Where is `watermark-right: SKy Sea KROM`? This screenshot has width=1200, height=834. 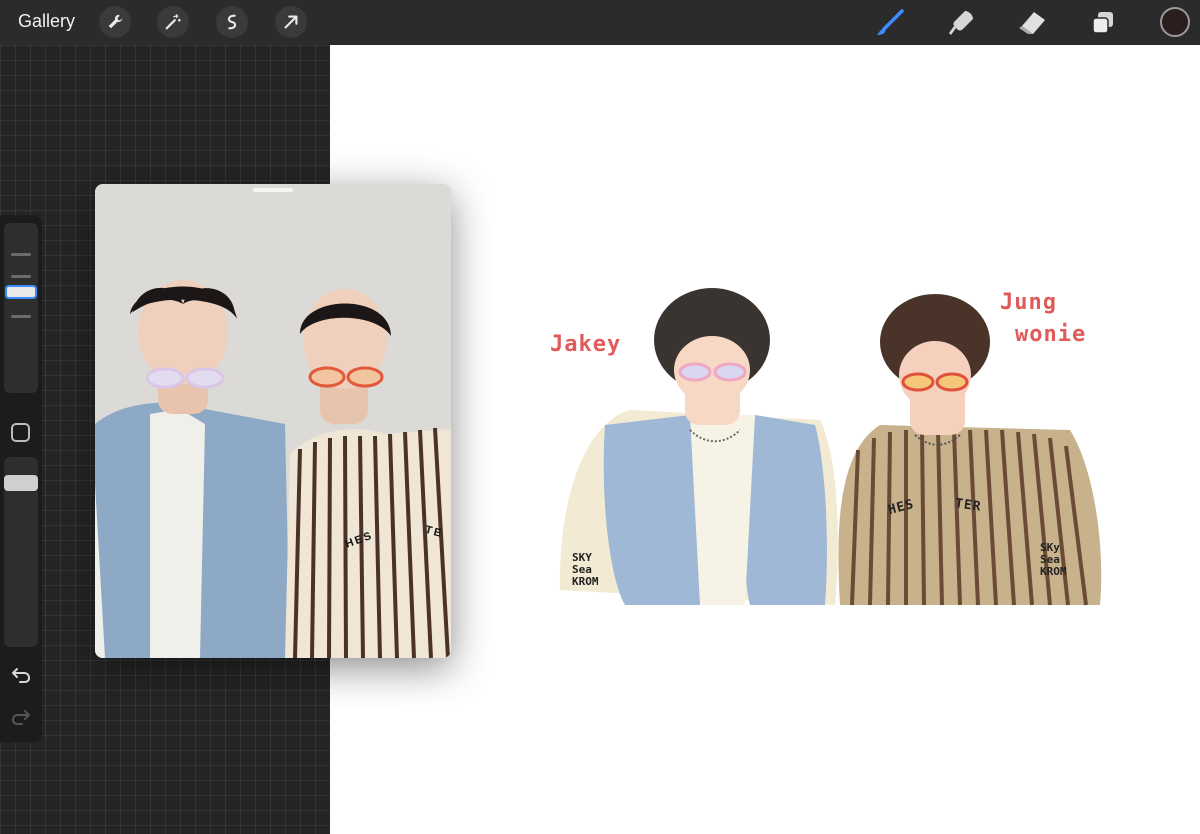 watermark-right: SKy Sea KROM is located at coordinates (1053, 560).